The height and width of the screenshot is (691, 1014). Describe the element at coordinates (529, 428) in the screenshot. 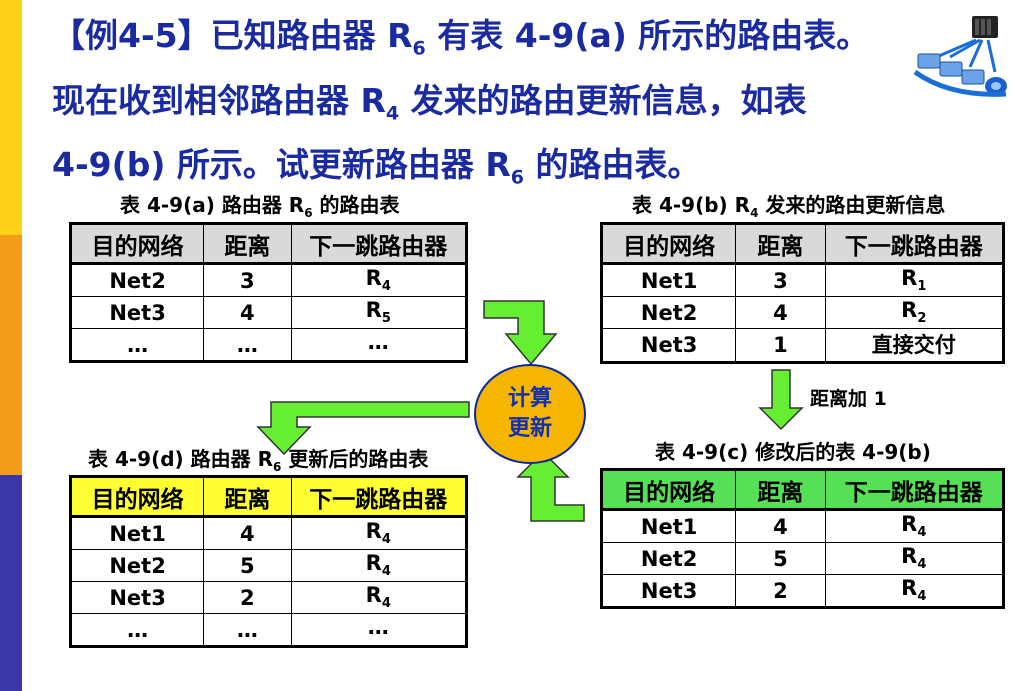

I see `oval-line-2: 更新` at that location.